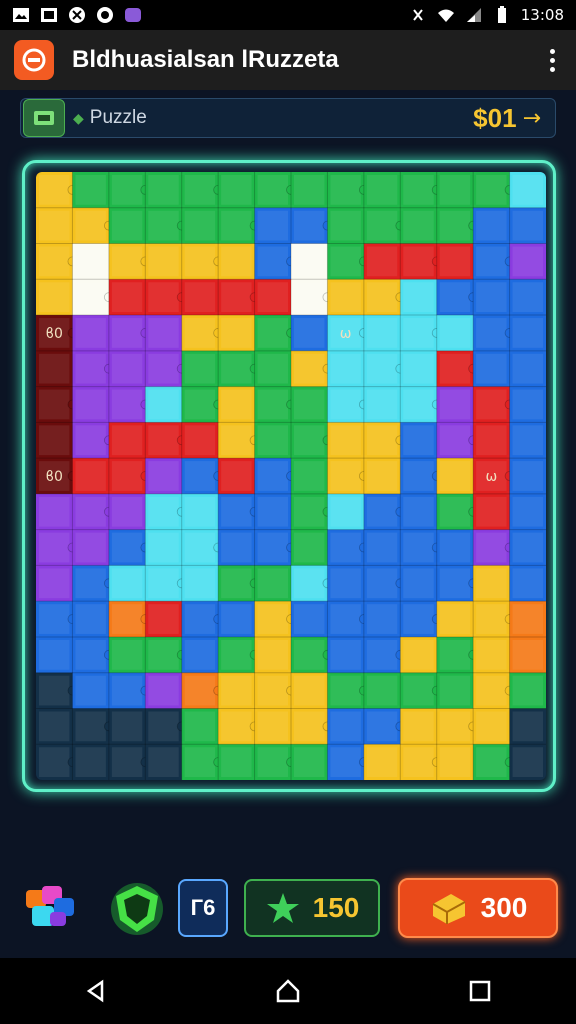  I want to click on recents-icon, so click(480, 991).